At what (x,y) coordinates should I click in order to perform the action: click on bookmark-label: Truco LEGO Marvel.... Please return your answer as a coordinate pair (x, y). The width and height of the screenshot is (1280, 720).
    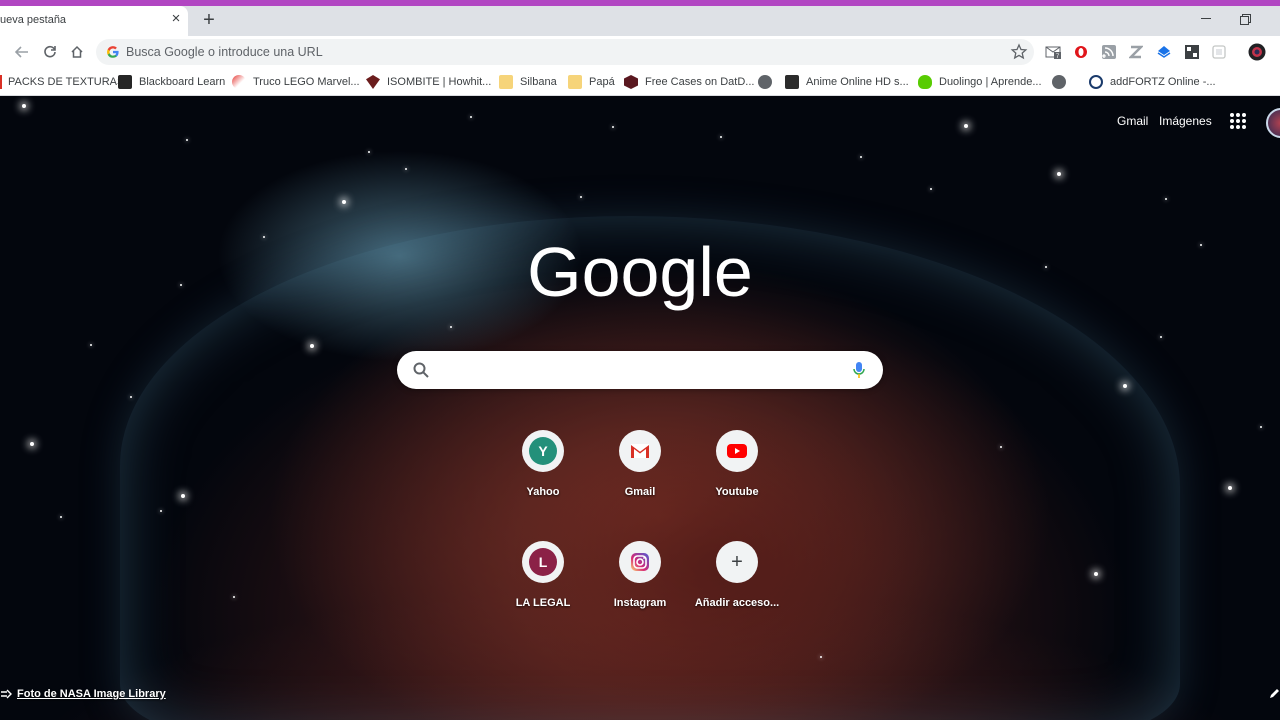
    Looking at the image, I should click on (306, 82).